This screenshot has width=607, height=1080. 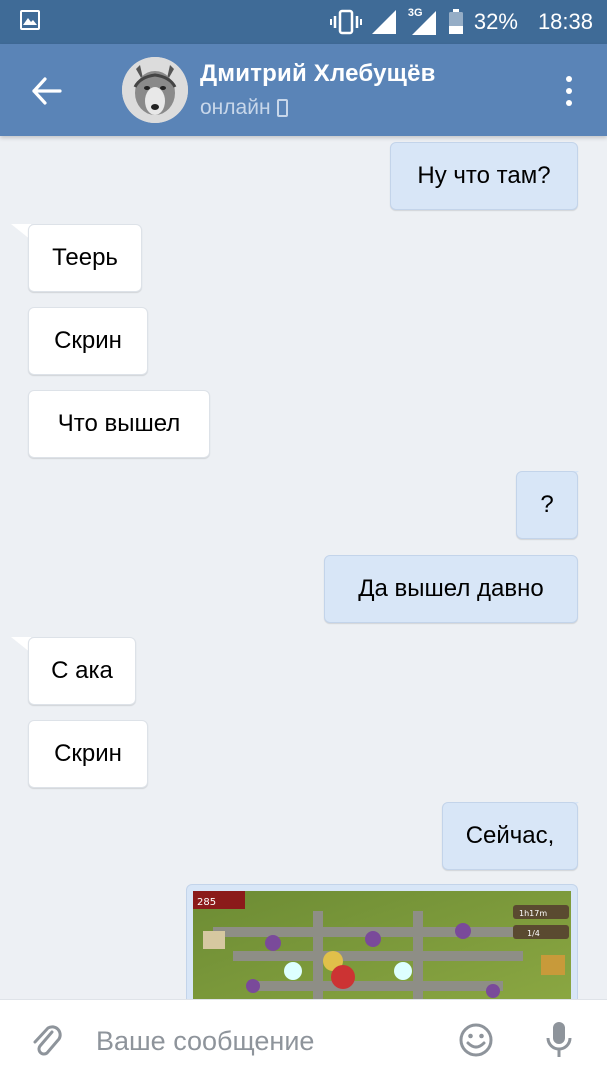 I want to click on message-bubble-incoming: Что вышел, so click(x=119, y=424).